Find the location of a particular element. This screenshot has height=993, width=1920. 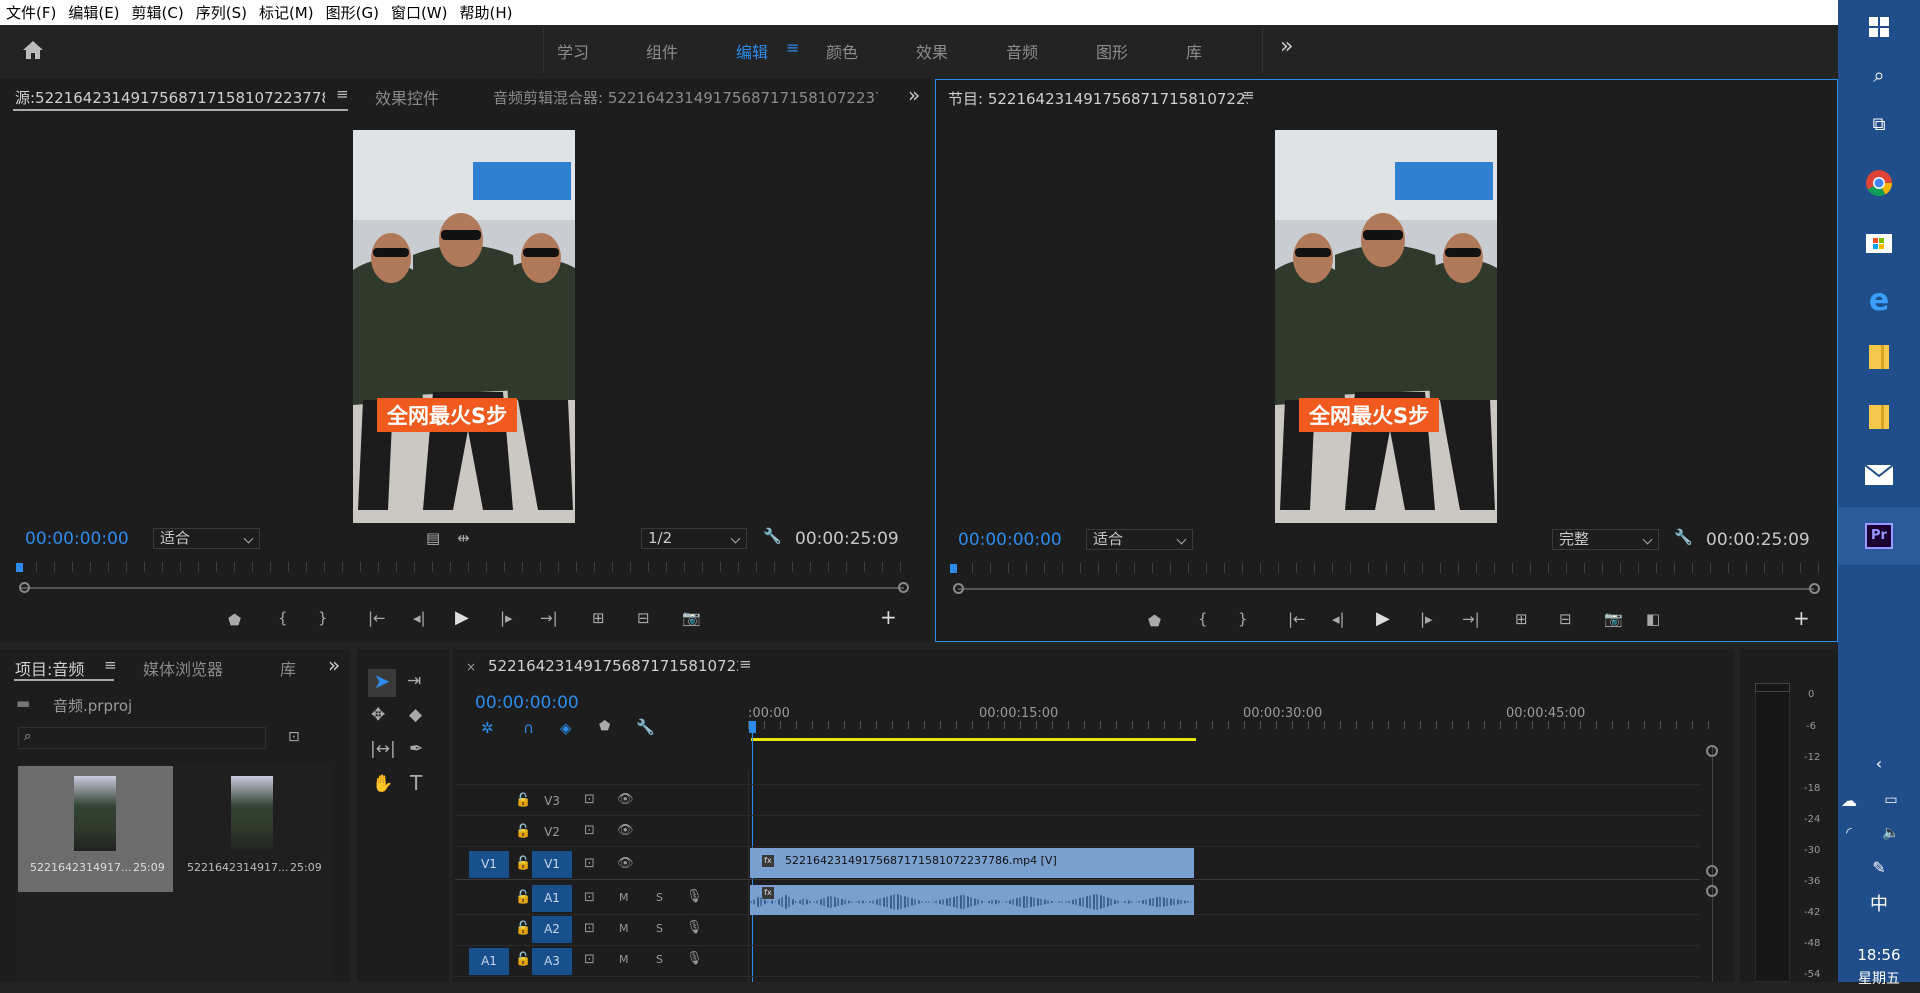

tab-libraries: 库 is located at coordinates (1194, 51).